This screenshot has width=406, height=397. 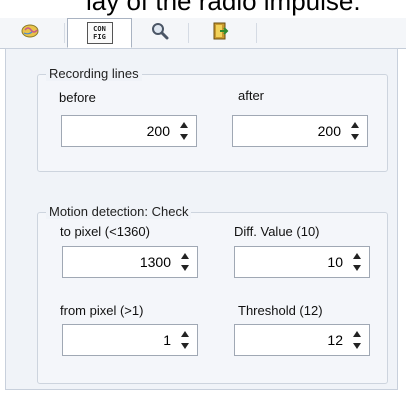 I want to click on diff-value-label: Diff. Value (10), so click(x=277, y=231).